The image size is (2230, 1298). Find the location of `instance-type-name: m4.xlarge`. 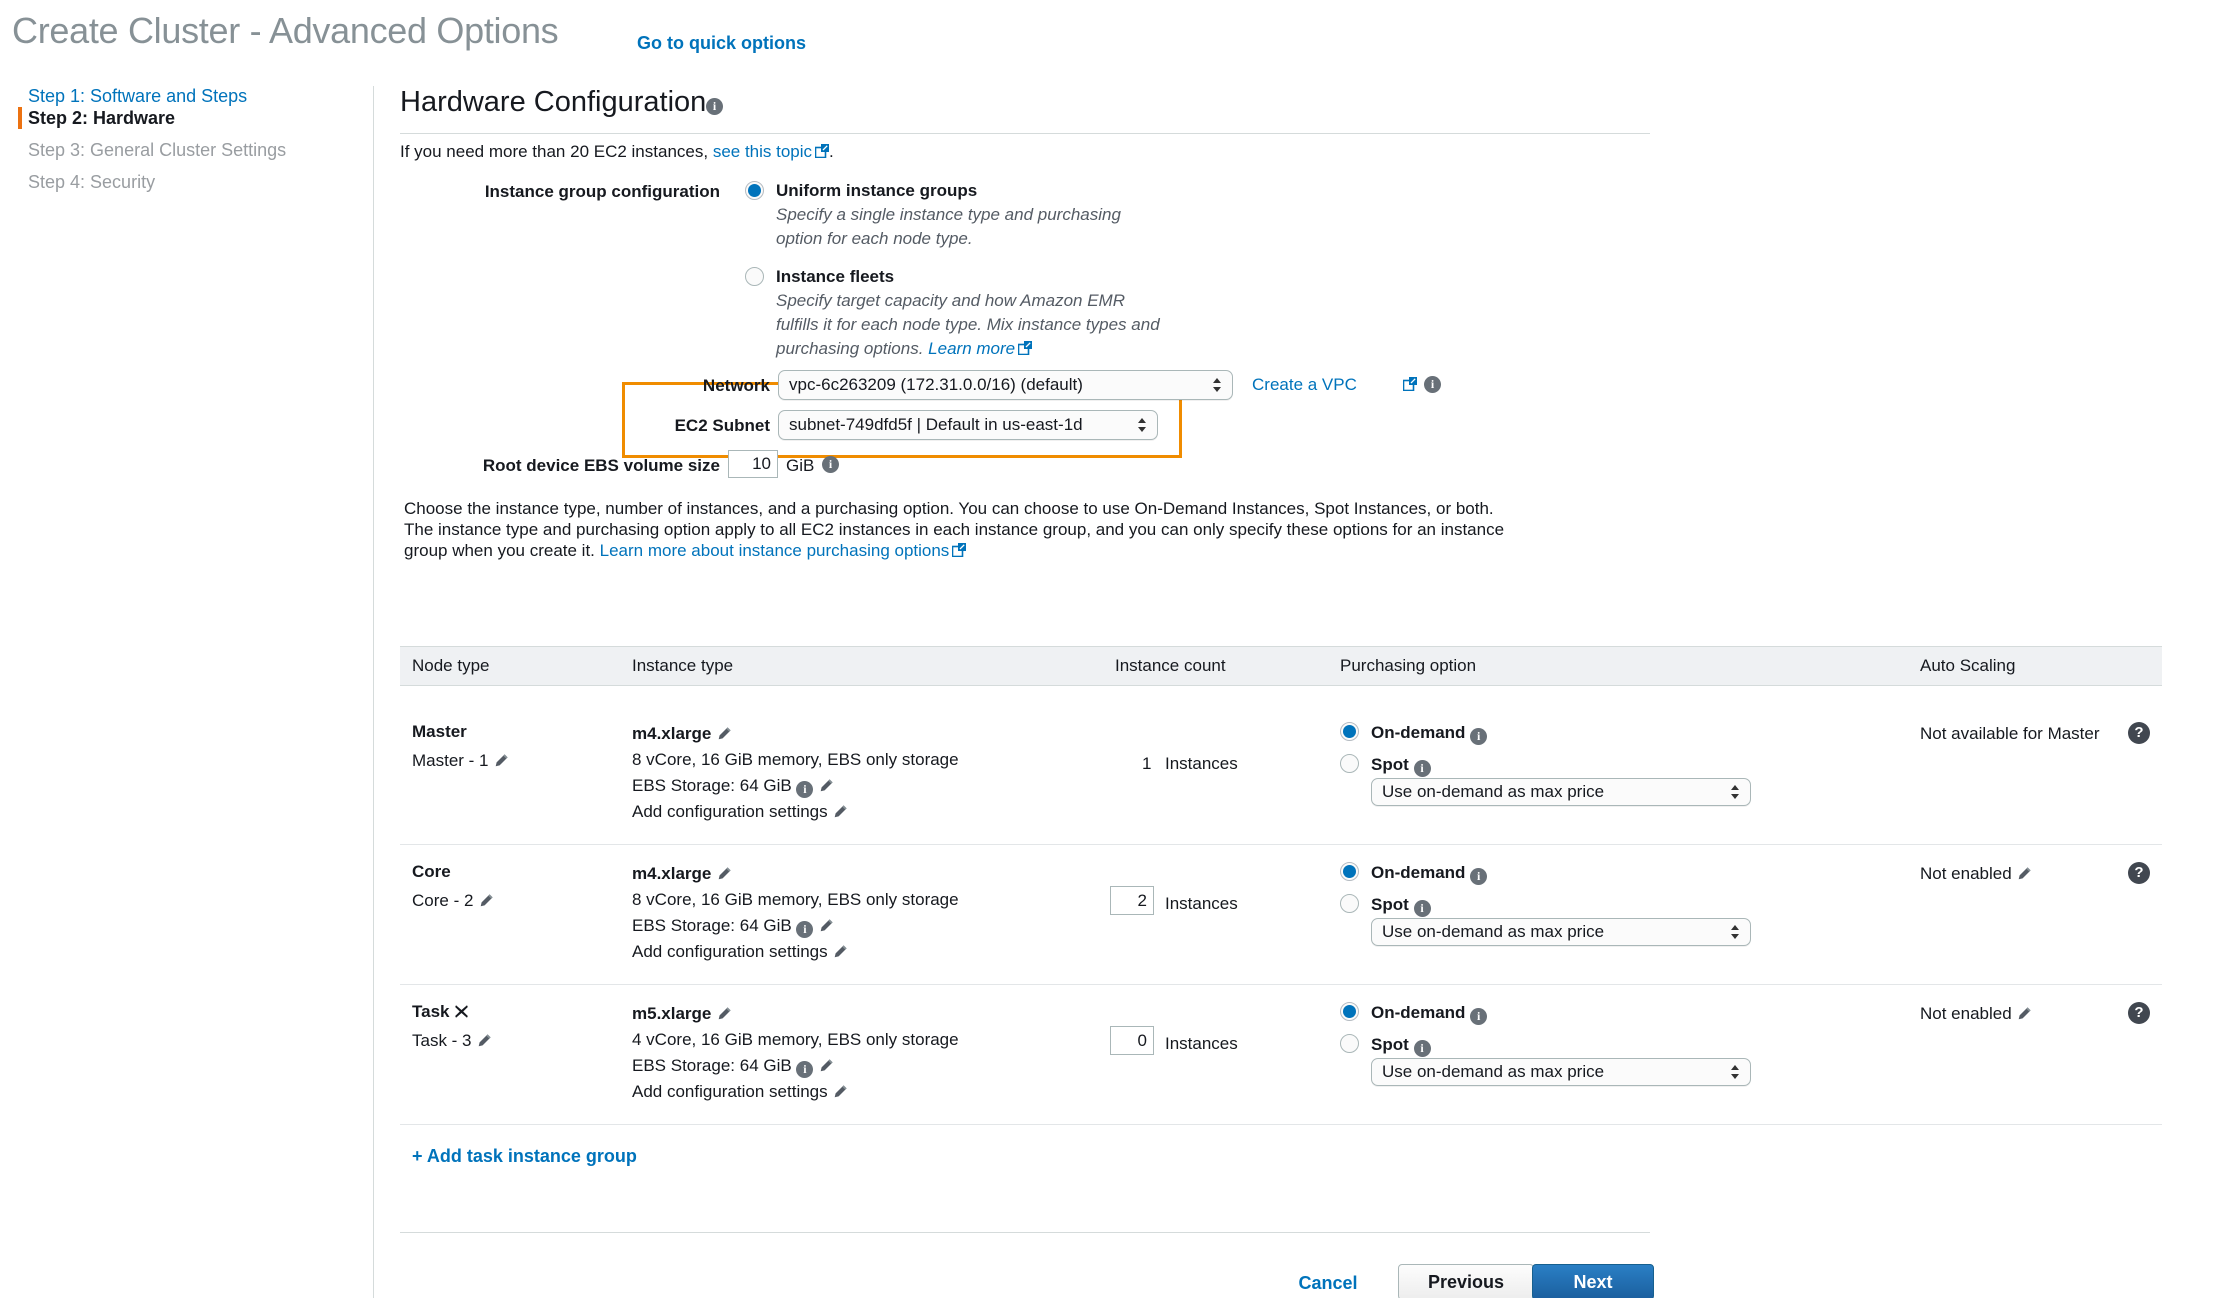

instance-type-name: m4.xlarge is located at coordinates (682, 734).